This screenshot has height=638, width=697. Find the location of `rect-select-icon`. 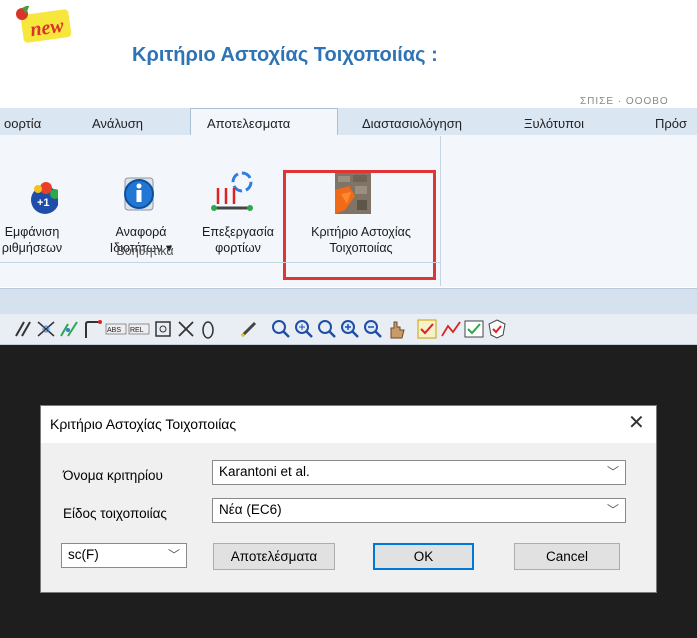

rect-select-icon is located at coordinates (163, 329).